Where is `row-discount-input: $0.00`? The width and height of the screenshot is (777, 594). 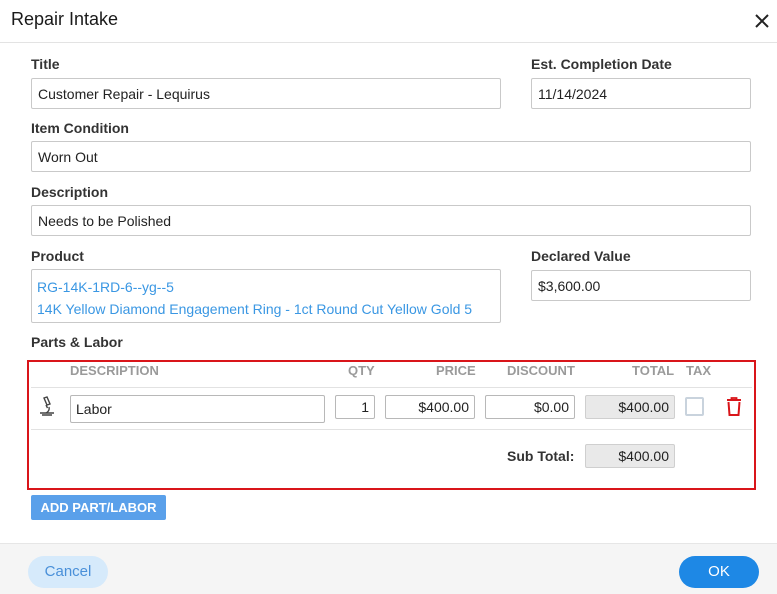 row-discount-input: $0.00 is located at coordinates (530, 407).